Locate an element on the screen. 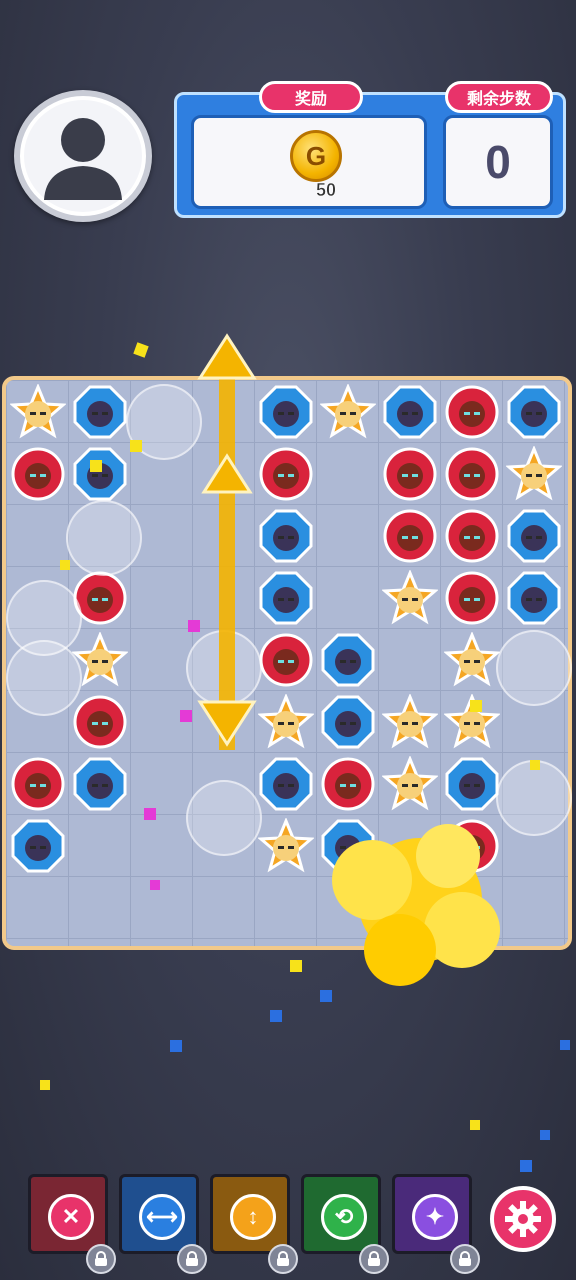  magic-icon: ✦ is located at coordinates (435, 1217).